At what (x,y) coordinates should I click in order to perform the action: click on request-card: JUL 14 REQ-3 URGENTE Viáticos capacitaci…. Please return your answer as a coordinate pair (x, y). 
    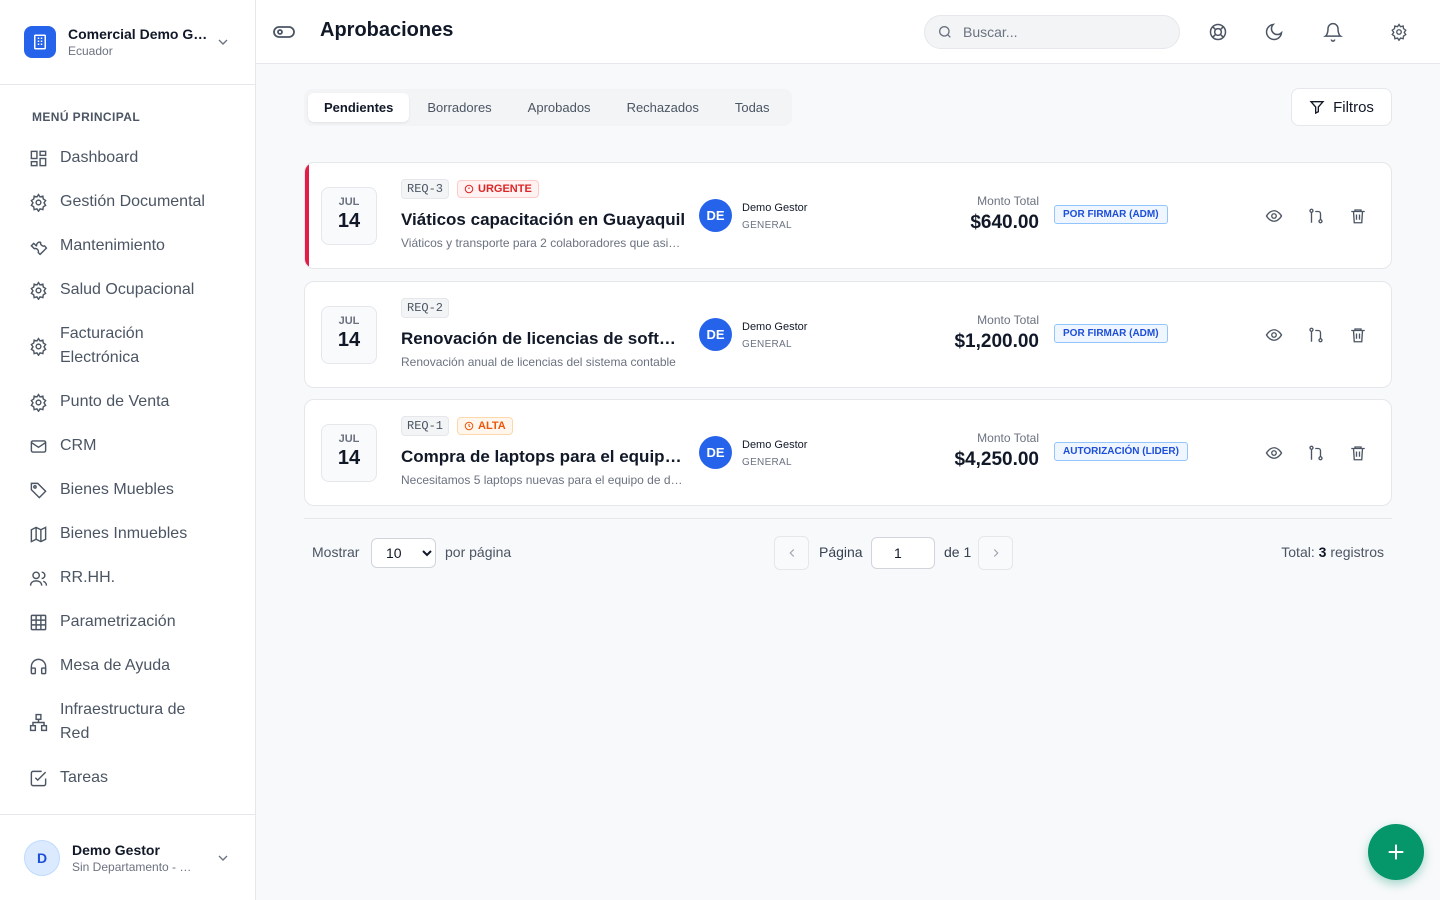
    Looking at the image, I should click on (848, 215).